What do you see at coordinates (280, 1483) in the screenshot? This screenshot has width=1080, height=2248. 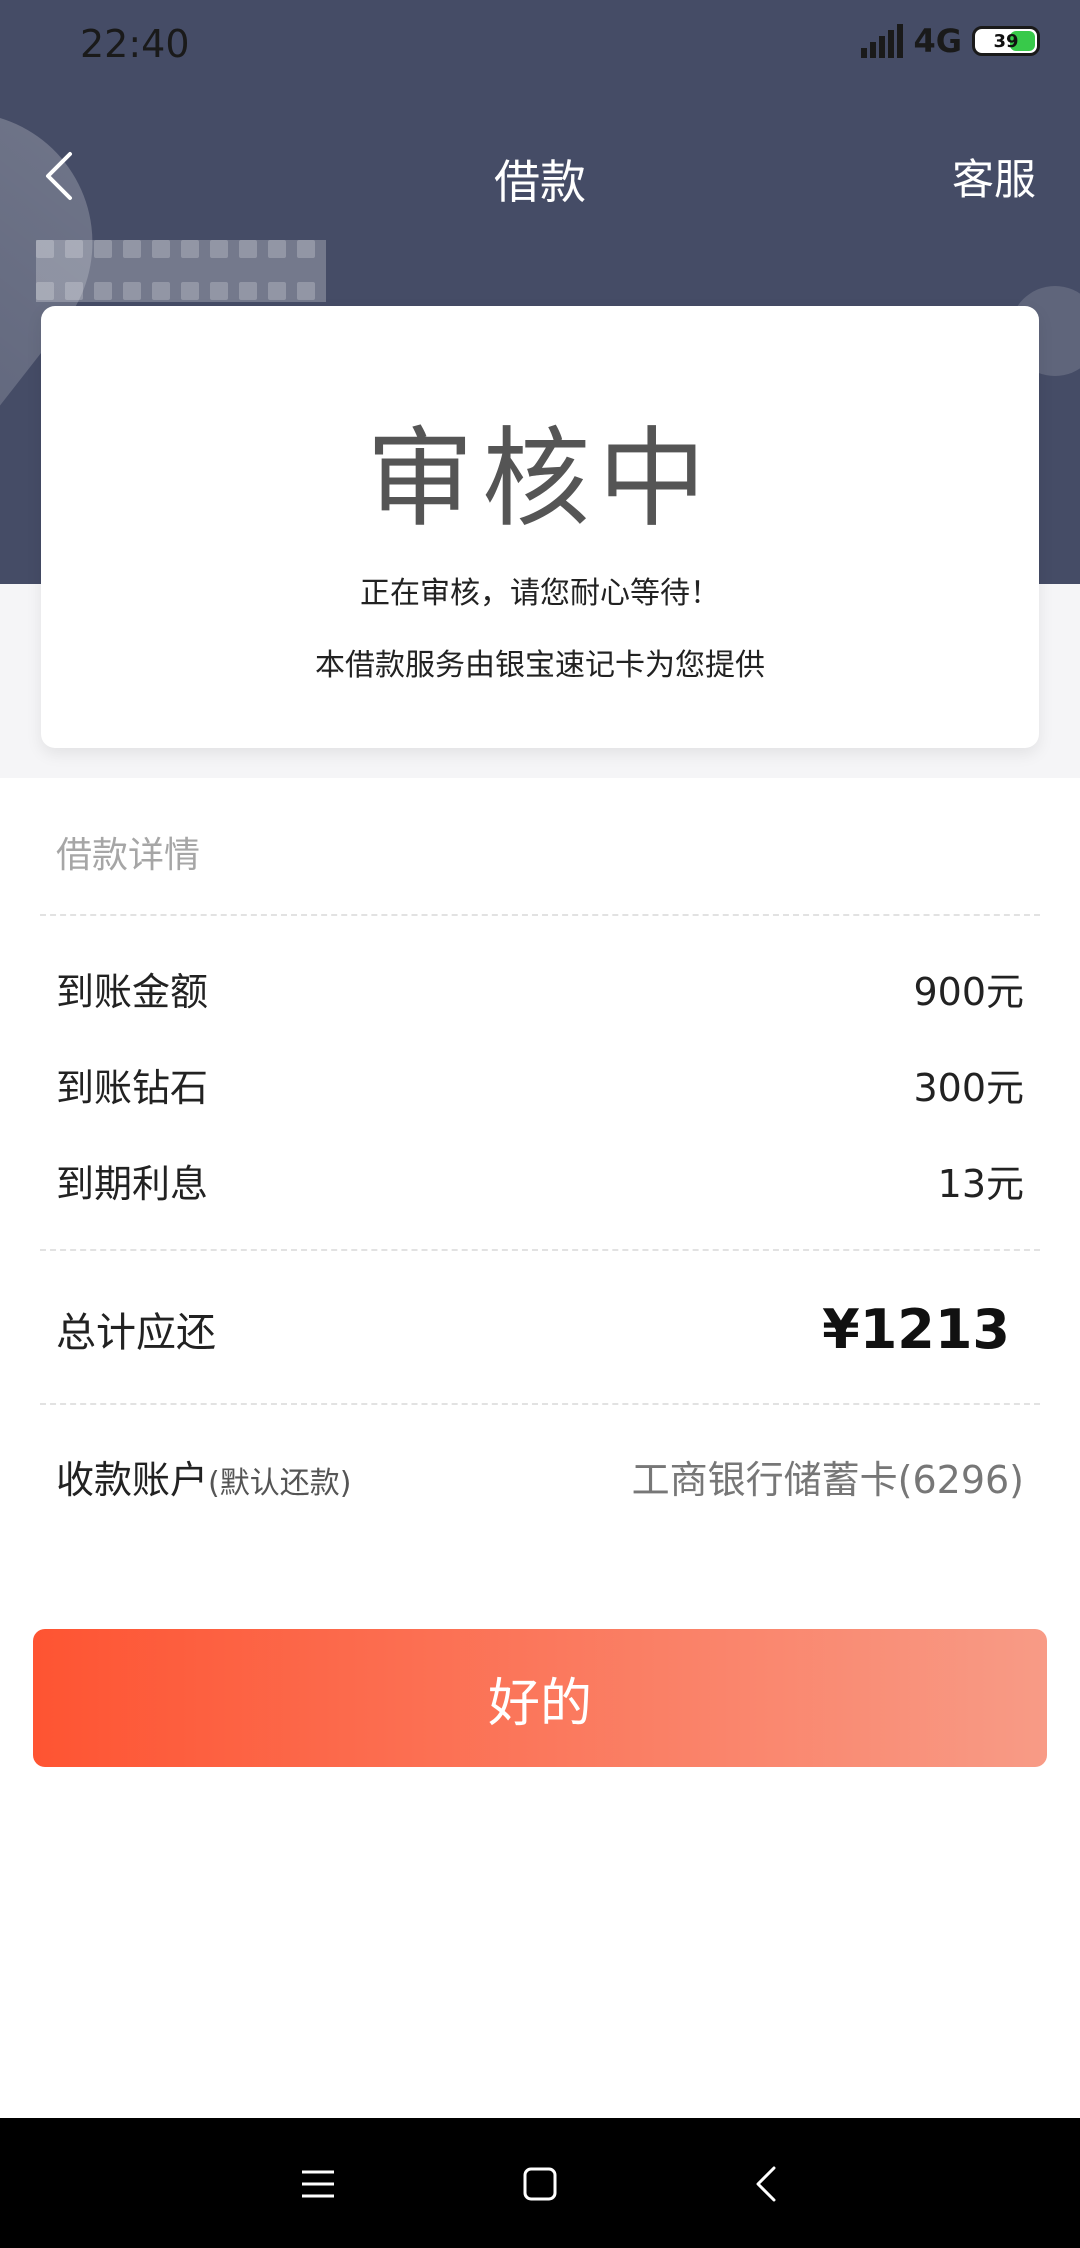 I see `account-note: (默认还款)` at bounding box center [280, 1483].